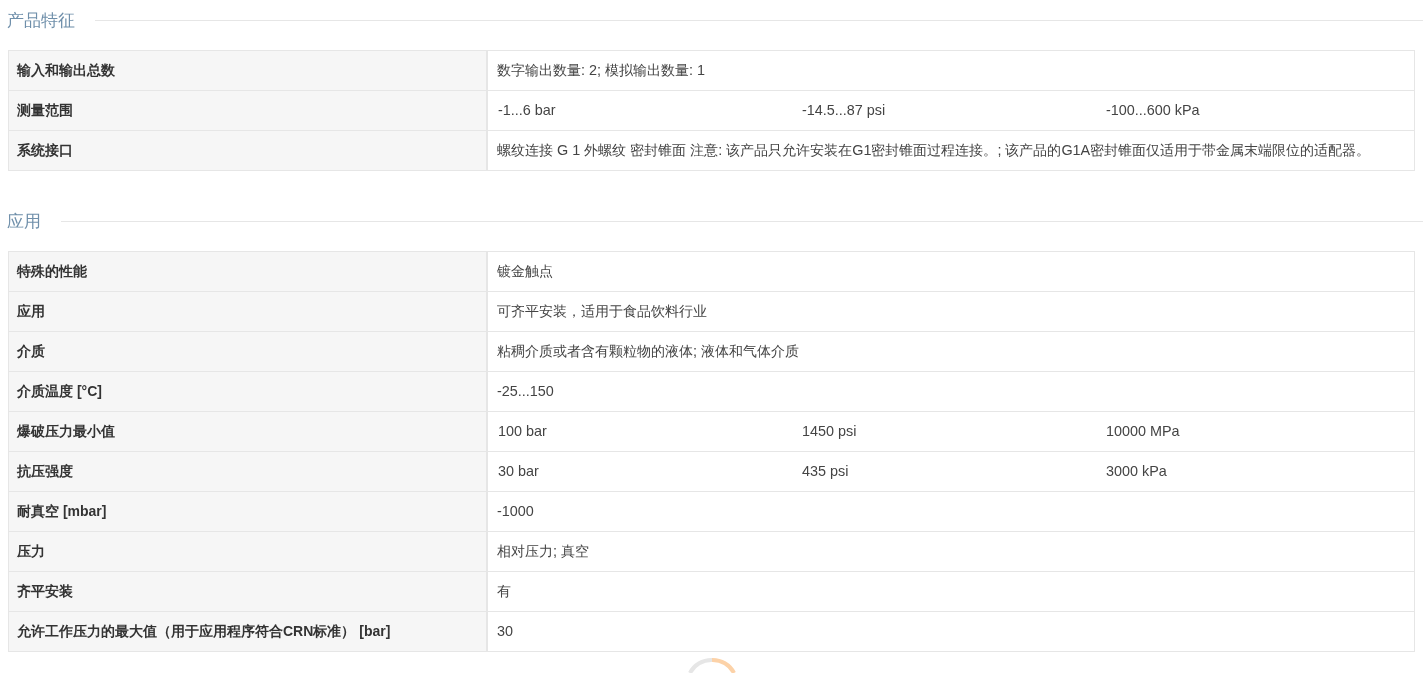 The image size is (1423, 673). What do you see at coordinates (248, 591) in the screenshot?
I see `row-label: 齐平安装` at bounding box center [248, 591].